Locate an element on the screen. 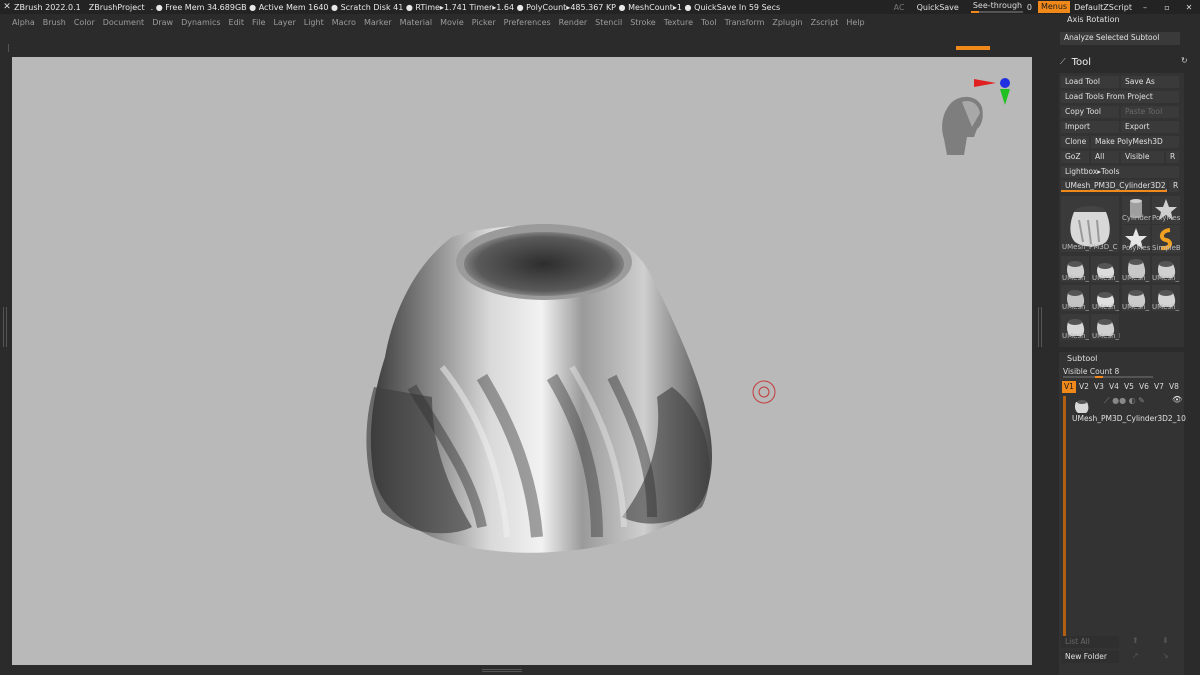 The width and height of the screenshot is (1200, 675). tab-v3: V3 is located at coordinates (1099, 387).